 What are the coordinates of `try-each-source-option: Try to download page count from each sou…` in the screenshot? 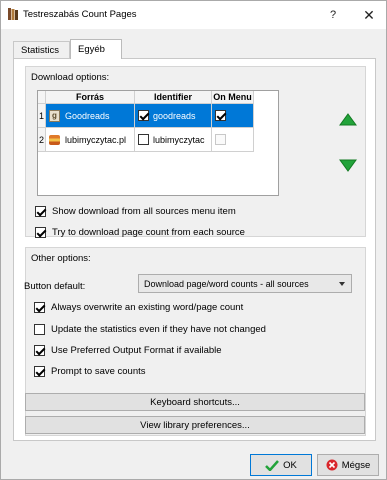 It's located at (140, 232).